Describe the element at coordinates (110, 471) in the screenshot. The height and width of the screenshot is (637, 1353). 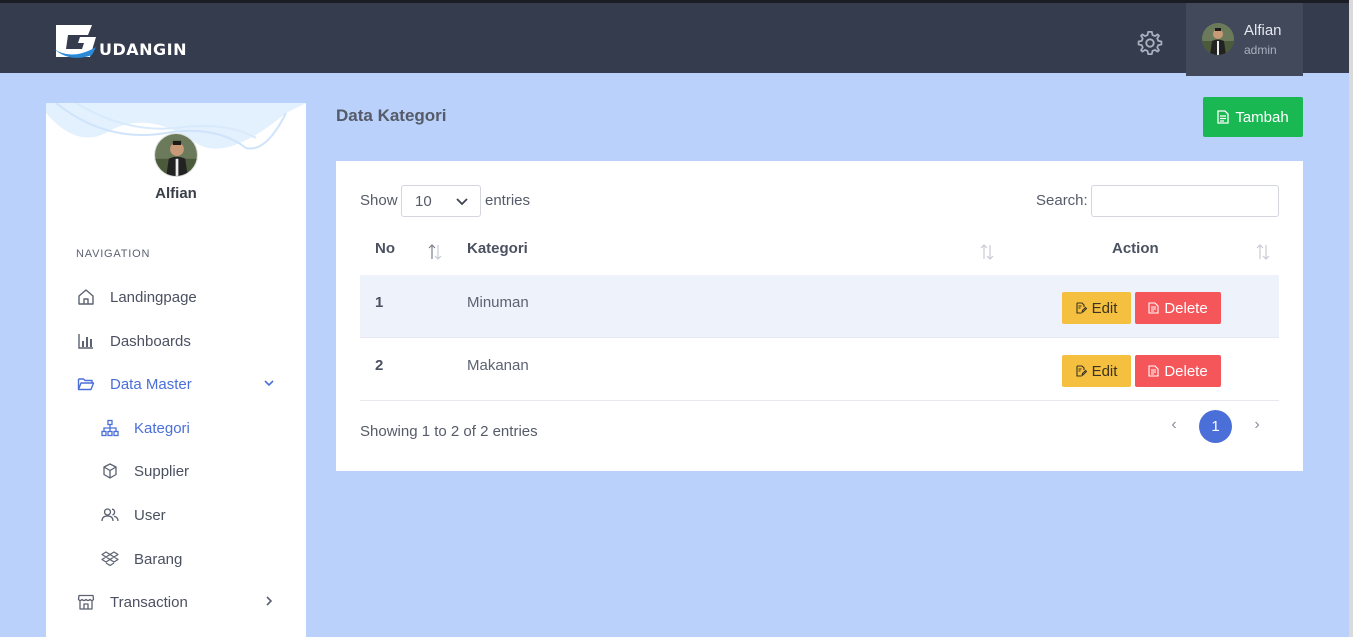
I see `box-icon` at that location.